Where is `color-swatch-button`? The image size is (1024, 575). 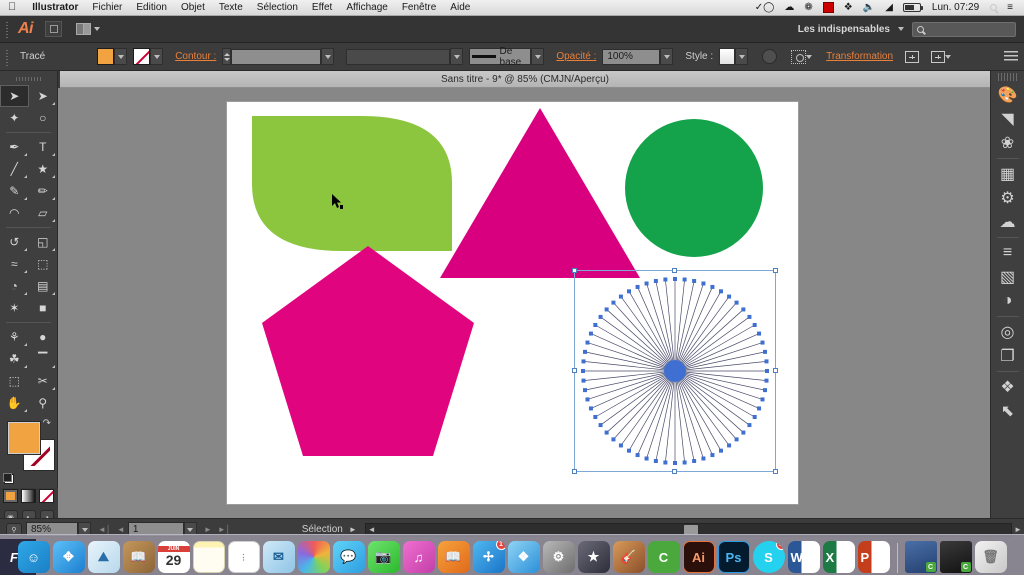 color-swatch-button is located at coordinates (10, 496).